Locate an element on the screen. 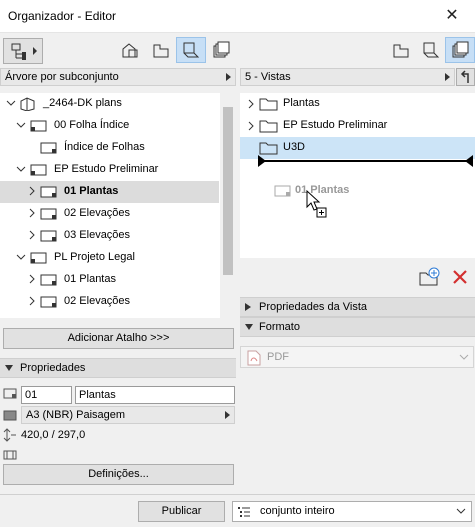 Image resolution: width=475 pixels, height=527 pixels. layout-size-text: 420,0 / 297,0 is located at coordinates (53, 435).